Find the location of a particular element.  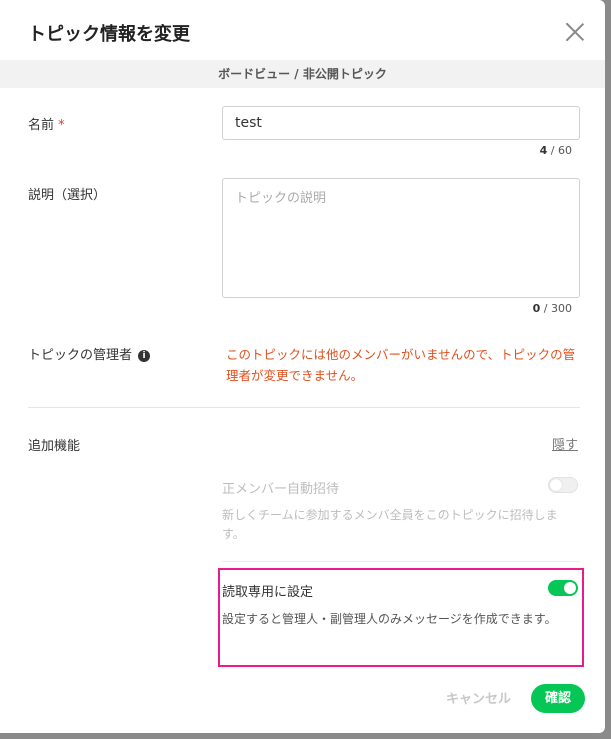

close-icon is located at coordinates (575, 32).